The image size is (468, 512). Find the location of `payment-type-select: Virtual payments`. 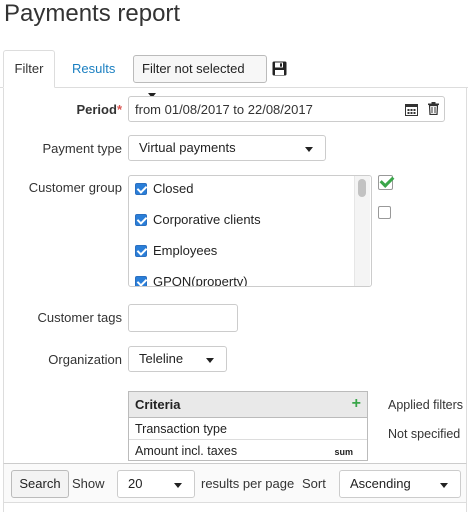

payment-type-select: Virtual payments is located at coordinates (227, 148).